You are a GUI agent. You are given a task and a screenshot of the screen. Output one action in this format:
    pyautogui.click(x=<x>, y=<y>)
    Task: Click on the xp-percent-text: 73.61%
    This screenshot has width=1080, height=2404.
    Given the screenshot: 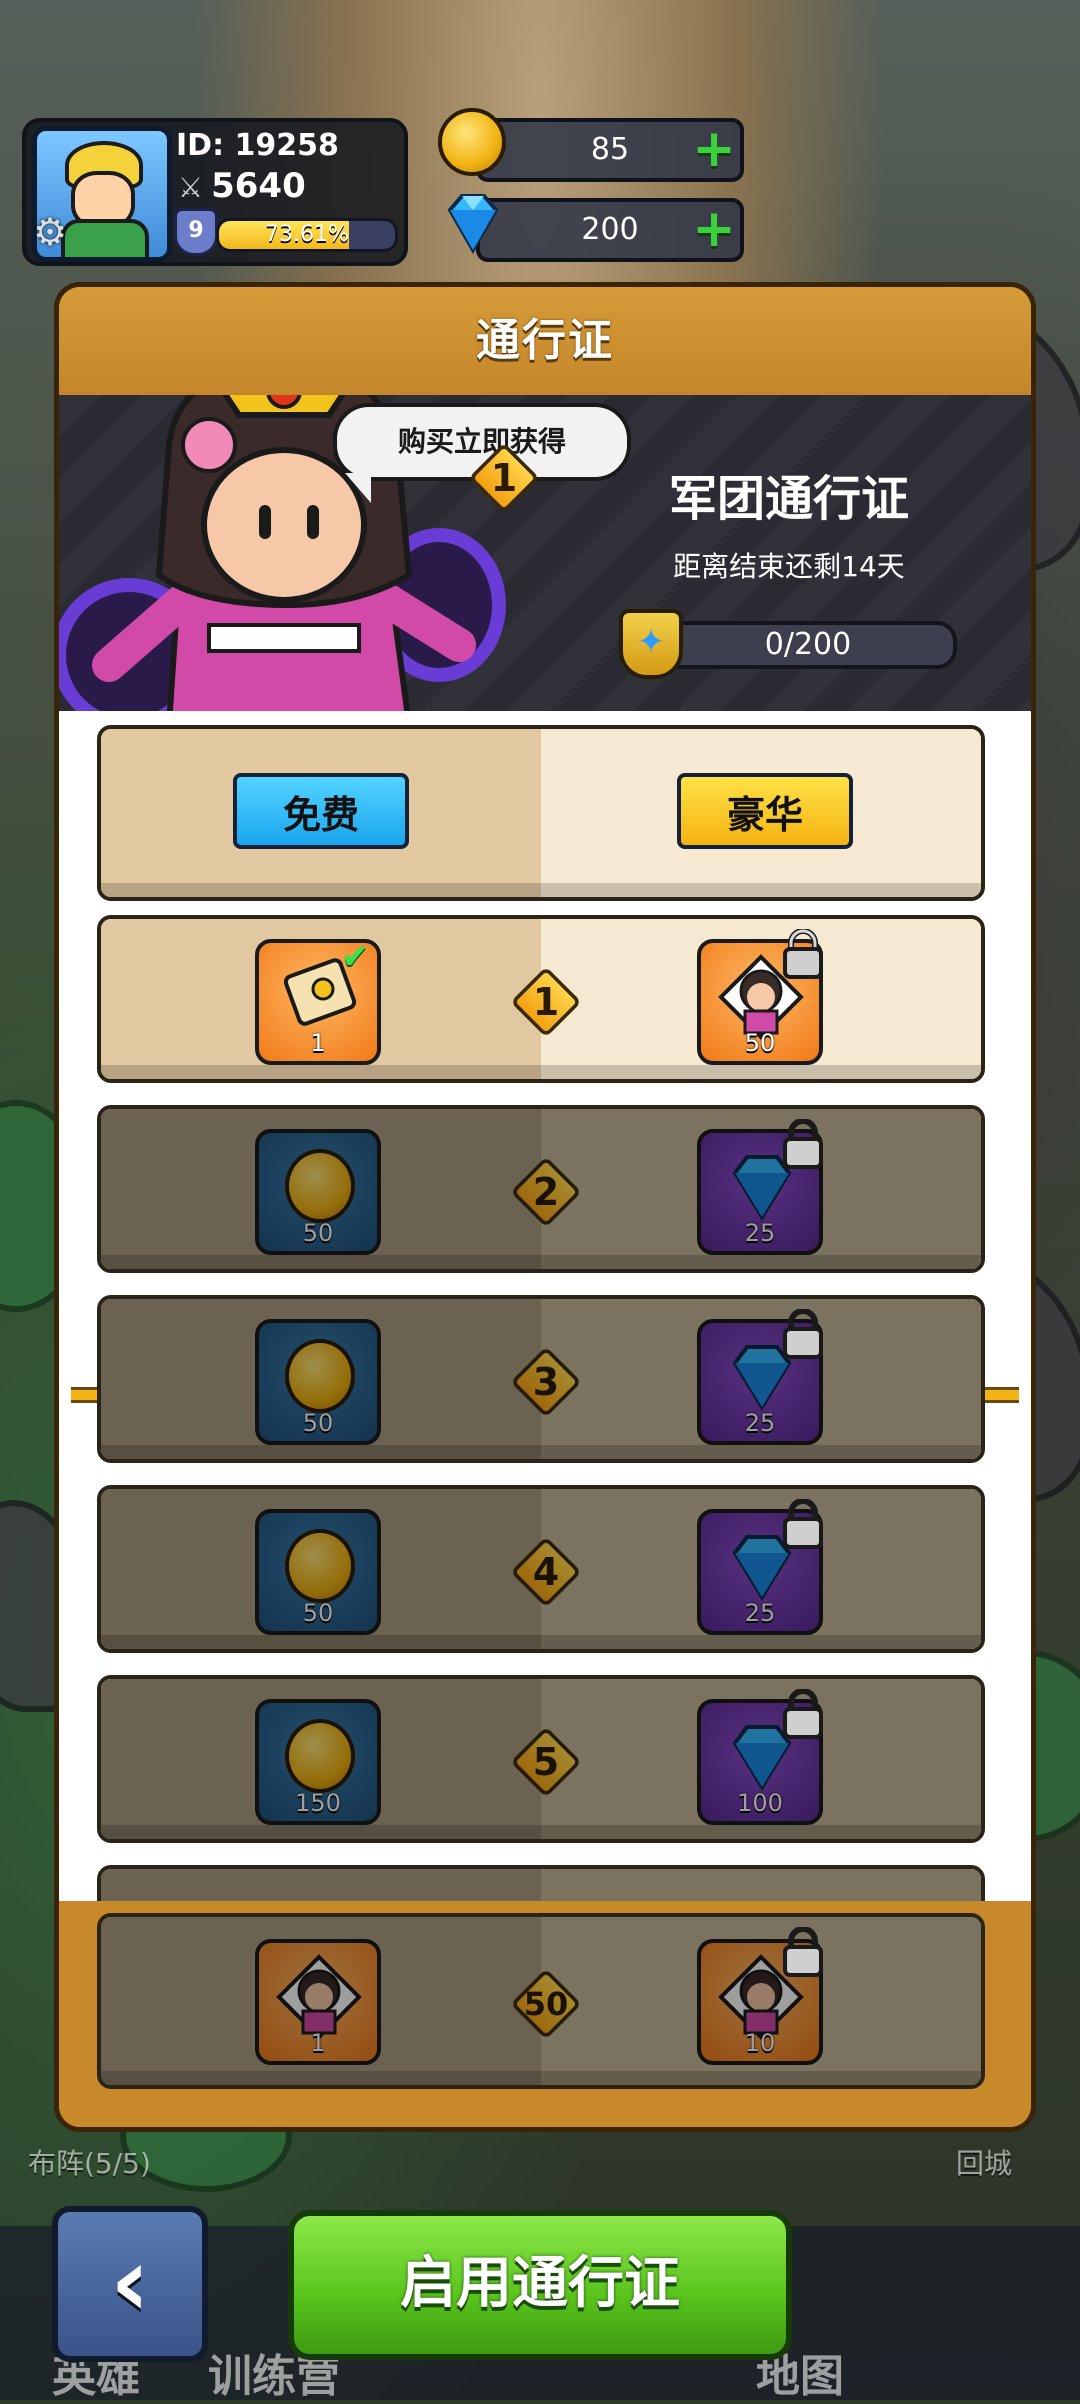 What is the action you would take?
    pyautogui.click(x=307, y=234)
    